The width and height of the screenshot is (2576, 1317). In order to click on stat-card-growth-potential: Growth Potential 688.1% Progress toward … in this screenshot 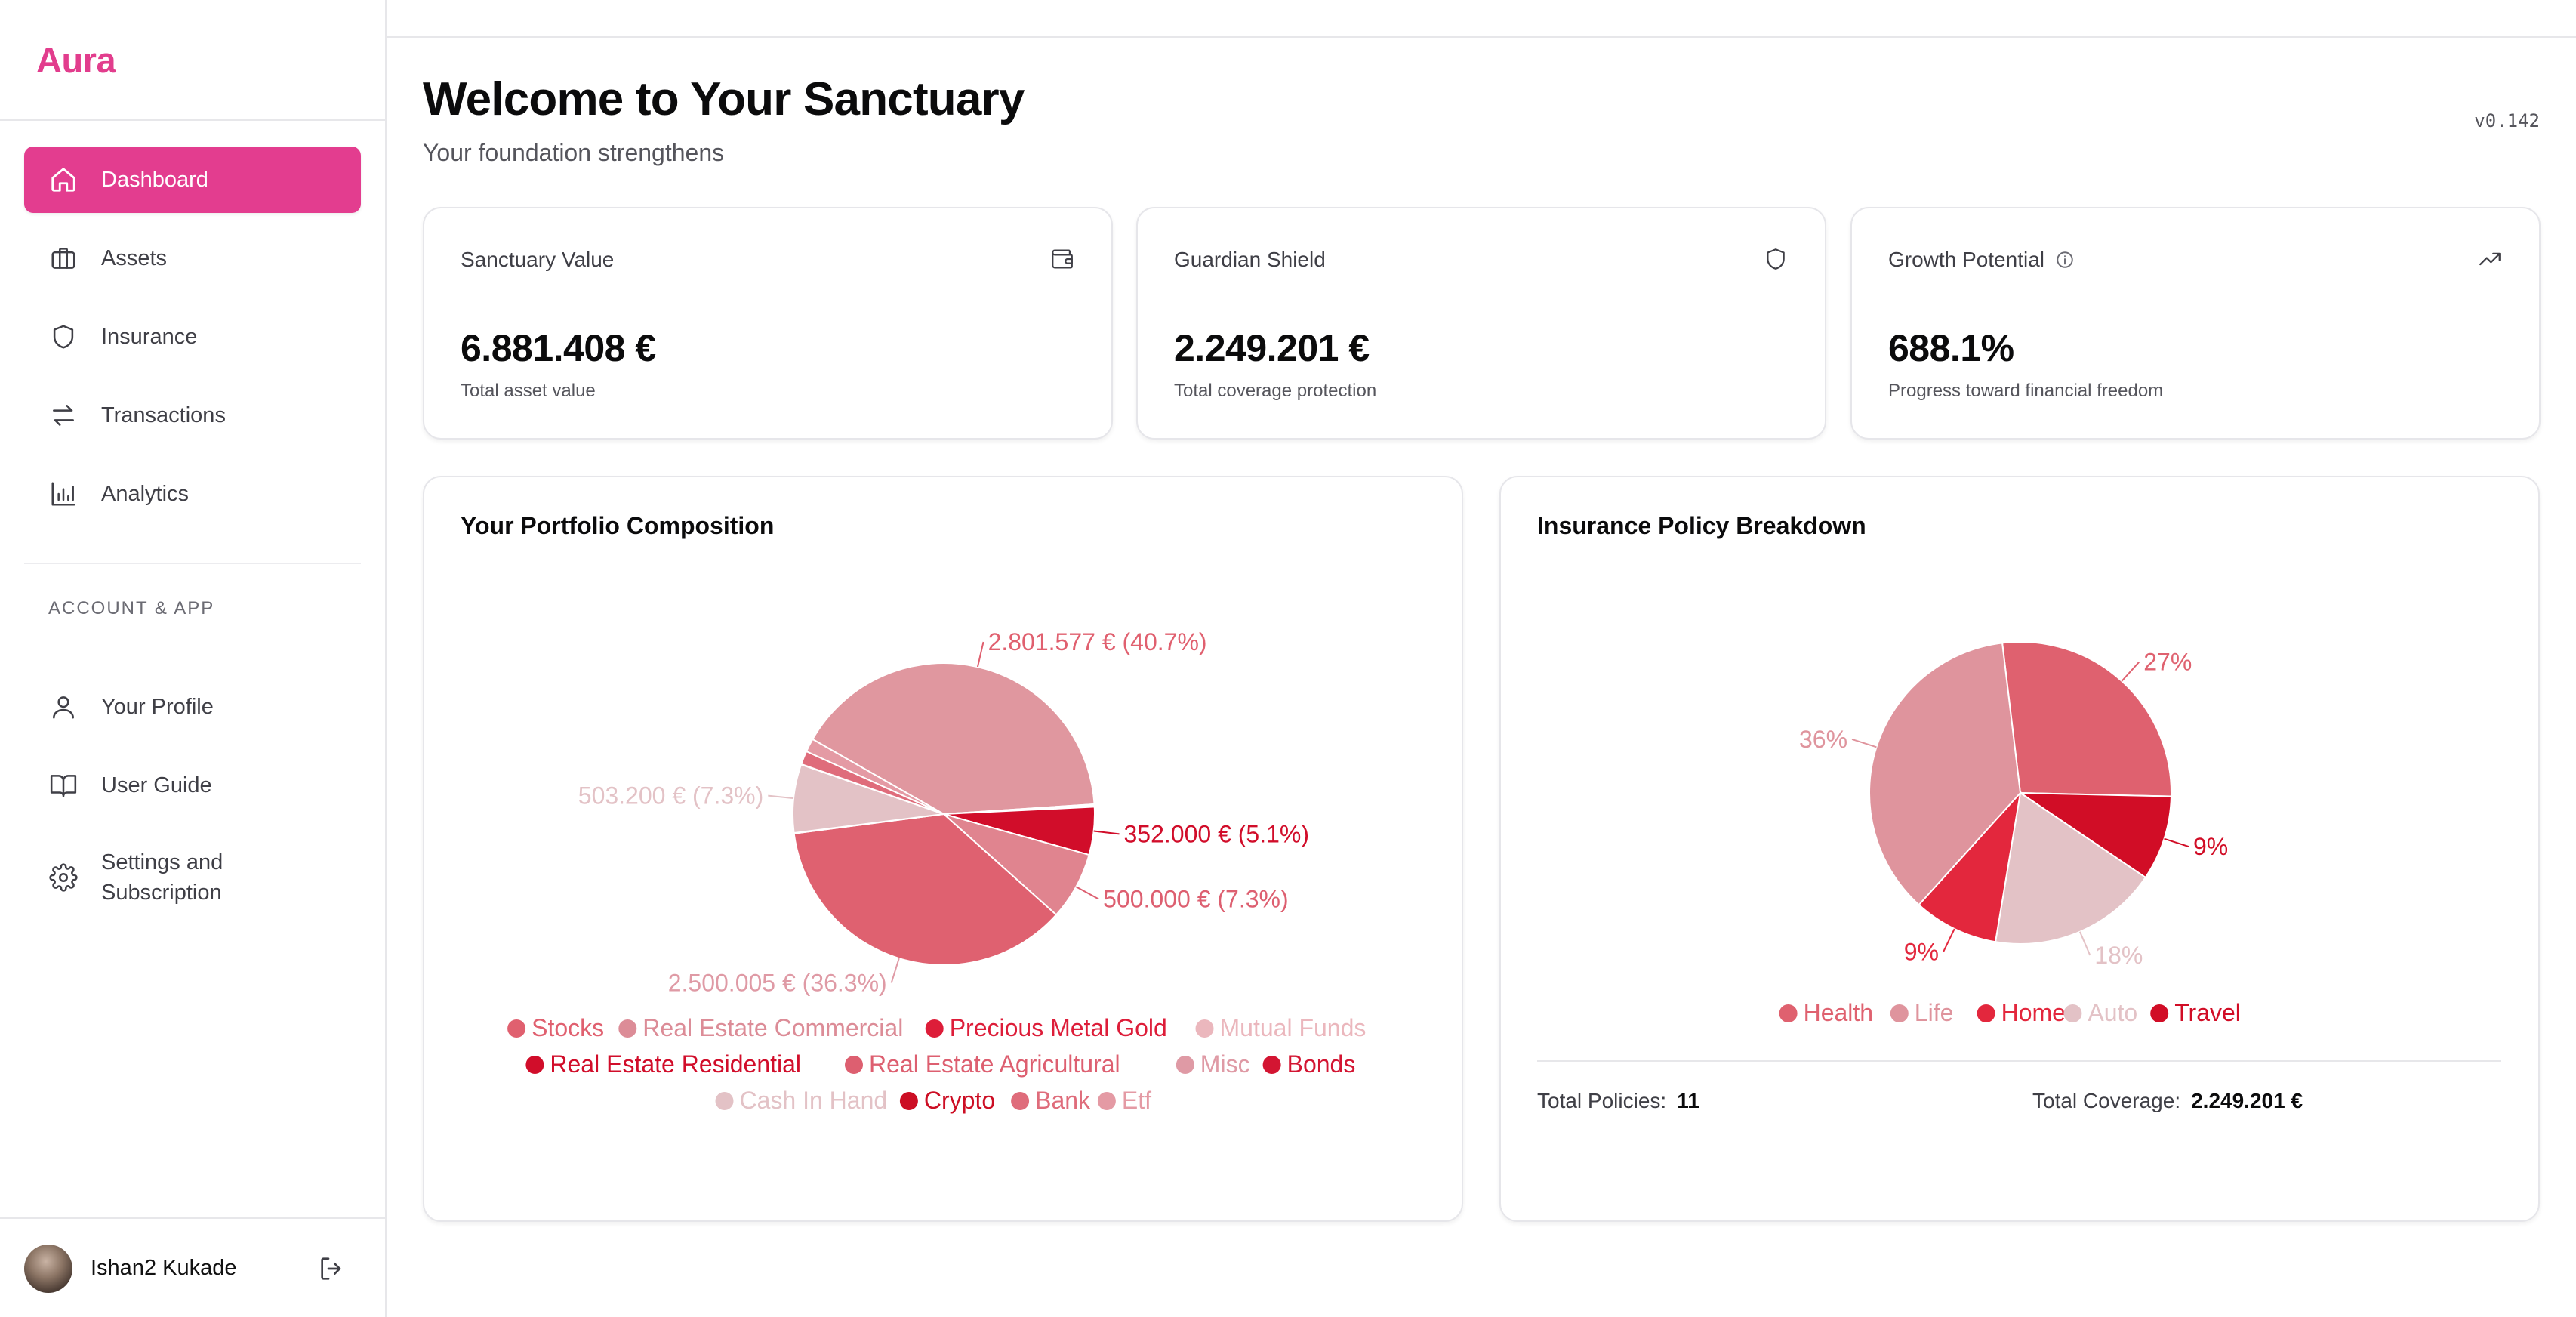, I will do `click(2195, 323)`.